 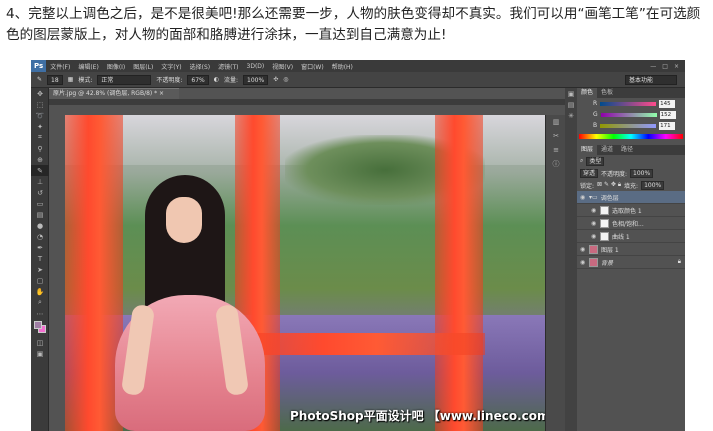 I want to click on mode-select: 正常, so click(x=124, y=79).